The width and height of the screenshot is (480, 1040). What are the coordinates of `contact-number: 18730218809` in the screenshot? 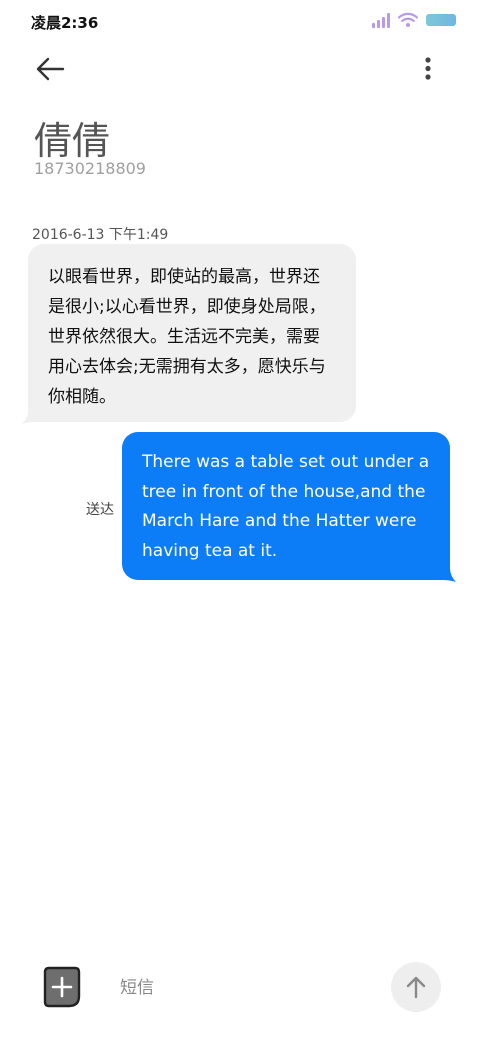 It's located at (90, 168).